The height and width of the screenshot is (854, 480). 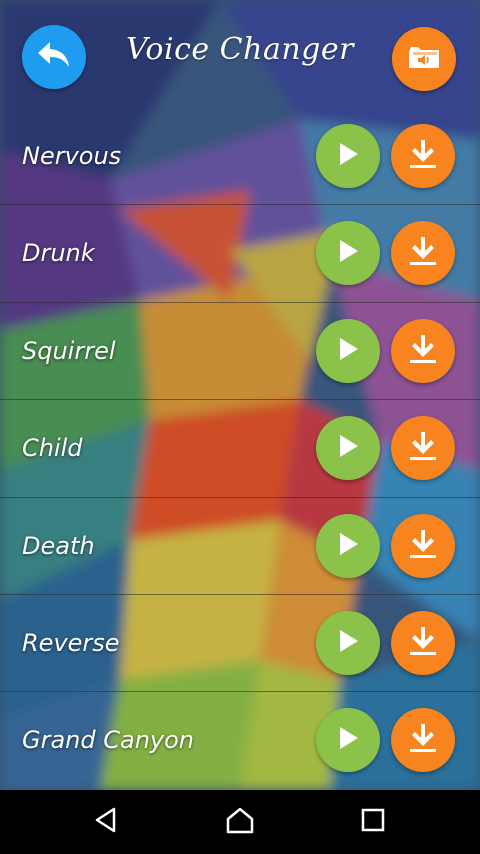 What do you see at coordinates (240, 49) in the screenshot?
I see `page-title: Voice Changer` at bounding box center [240, 49].